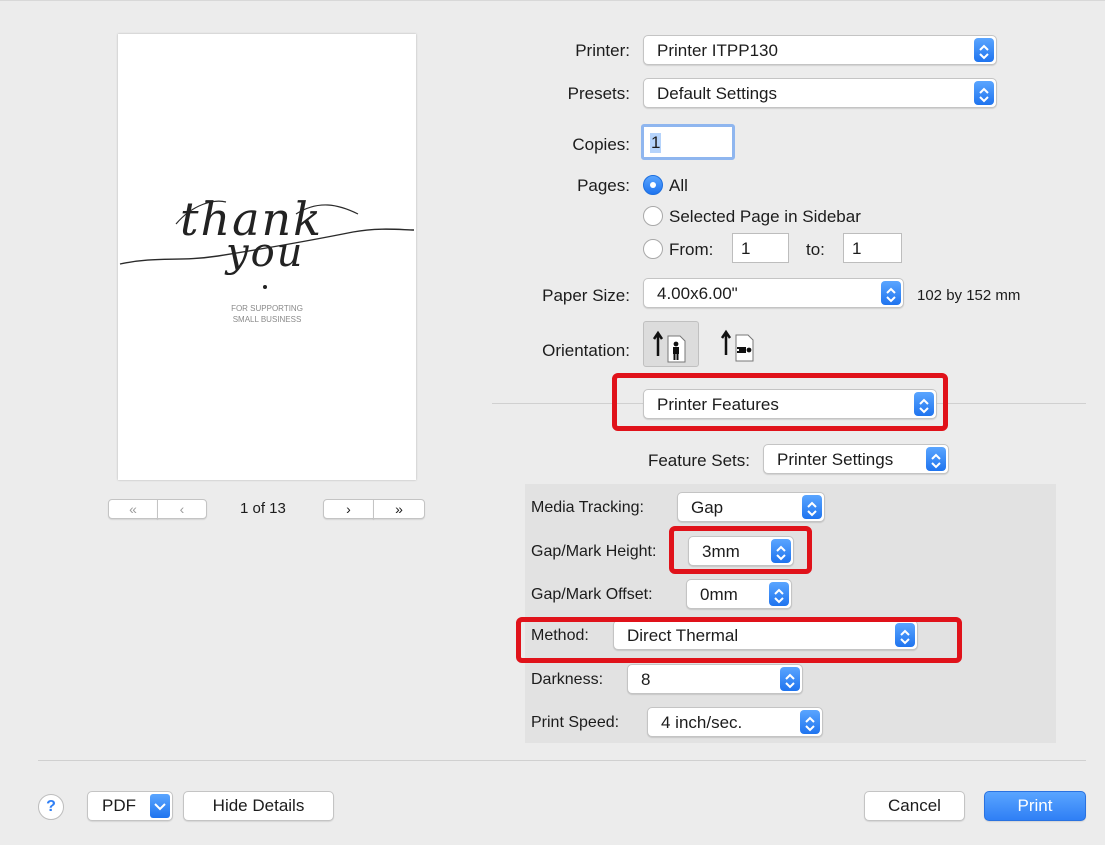 This screenshot has width=1105, height=845. Describe the element at coordinates (267, 319) in the screenshot. I see `preview-caption-line2: SMALL BUSINESS` at that location.